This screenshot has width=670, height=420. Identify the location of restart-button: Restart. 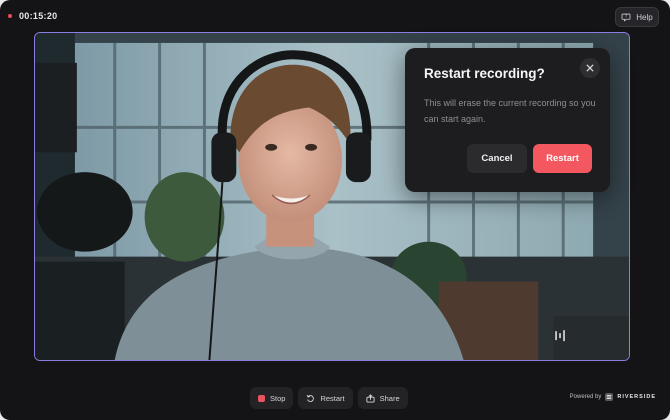
(325, 398).